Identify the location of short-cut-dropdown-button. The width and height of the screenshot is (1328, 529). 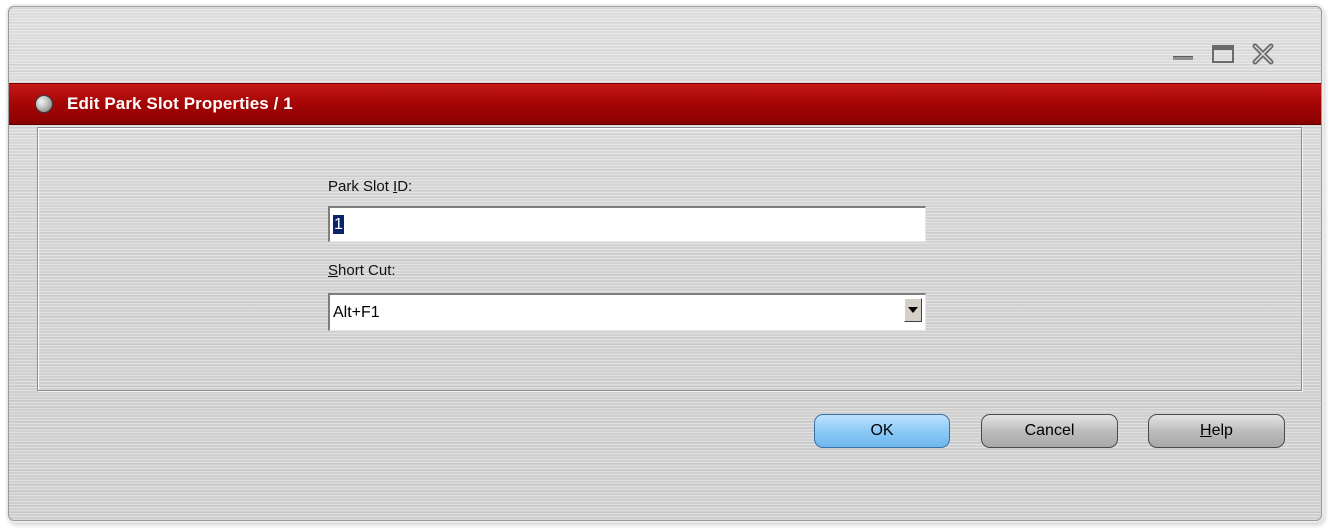
(913, 310).